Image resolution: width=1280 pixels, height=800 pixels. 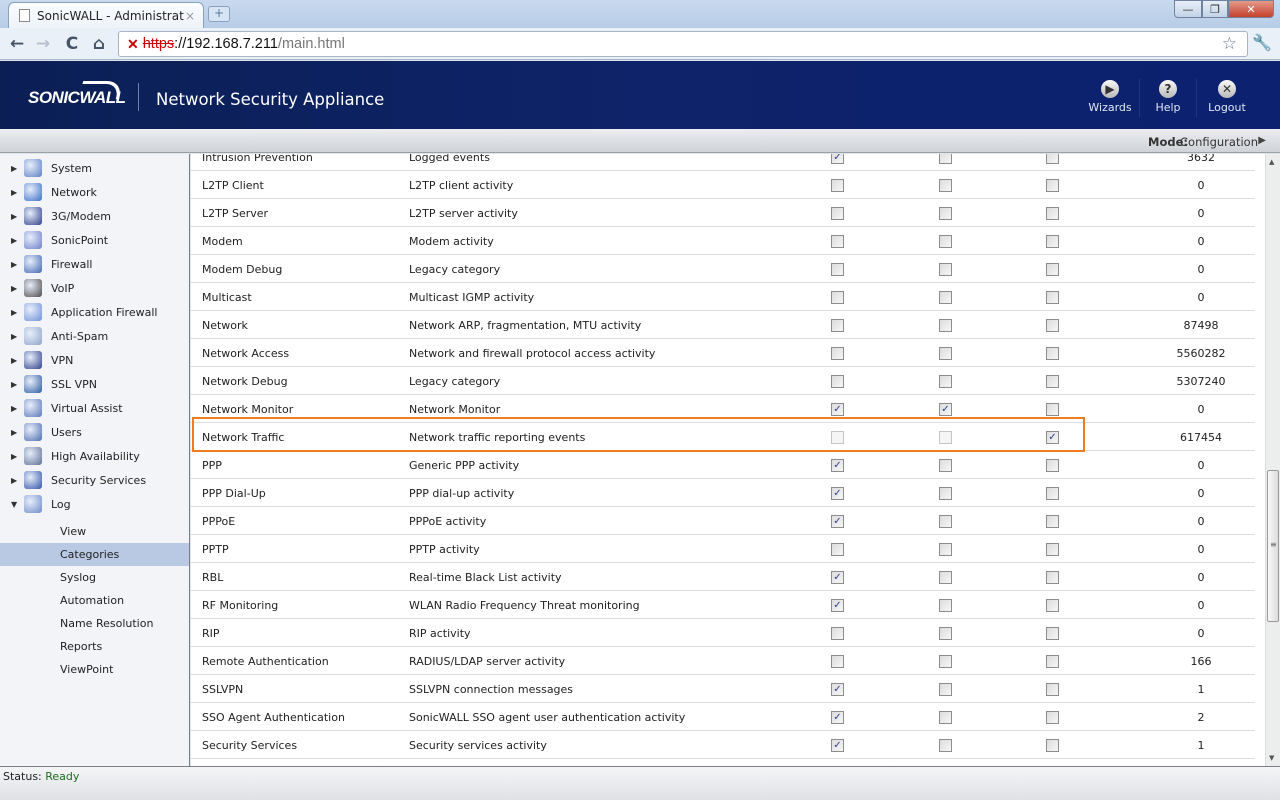 I want to click on wrench-menu-icon: 🔧, so click(x=1262, y=42).